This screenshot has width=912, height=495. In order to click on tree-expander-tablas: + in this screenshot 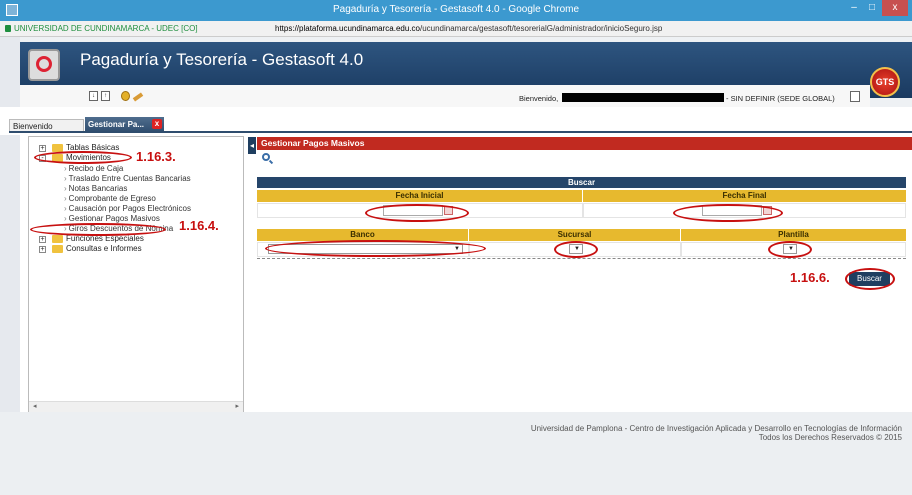, I will do `click(42, 148)`.